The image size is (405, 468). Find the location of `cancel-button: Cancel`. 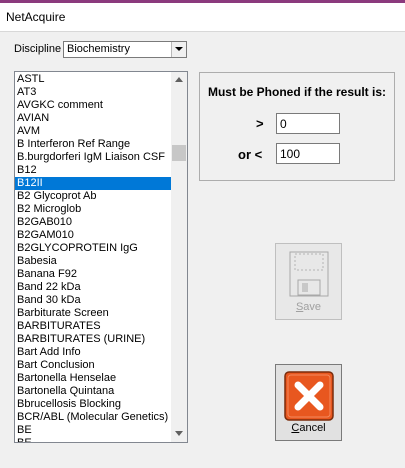

cancel-button: Cancel is located at coordinates (308, 402).